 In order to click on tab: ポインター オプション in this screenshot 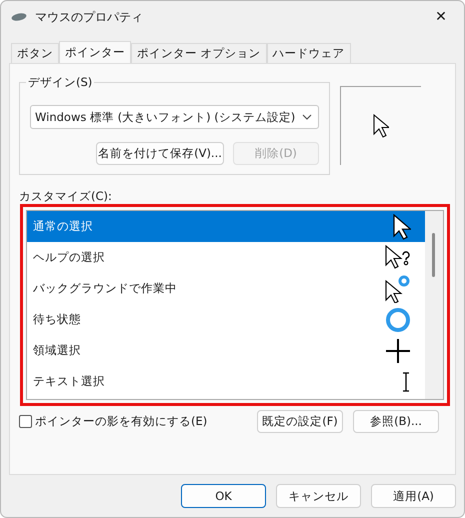, I will do `click(199, 53)`.